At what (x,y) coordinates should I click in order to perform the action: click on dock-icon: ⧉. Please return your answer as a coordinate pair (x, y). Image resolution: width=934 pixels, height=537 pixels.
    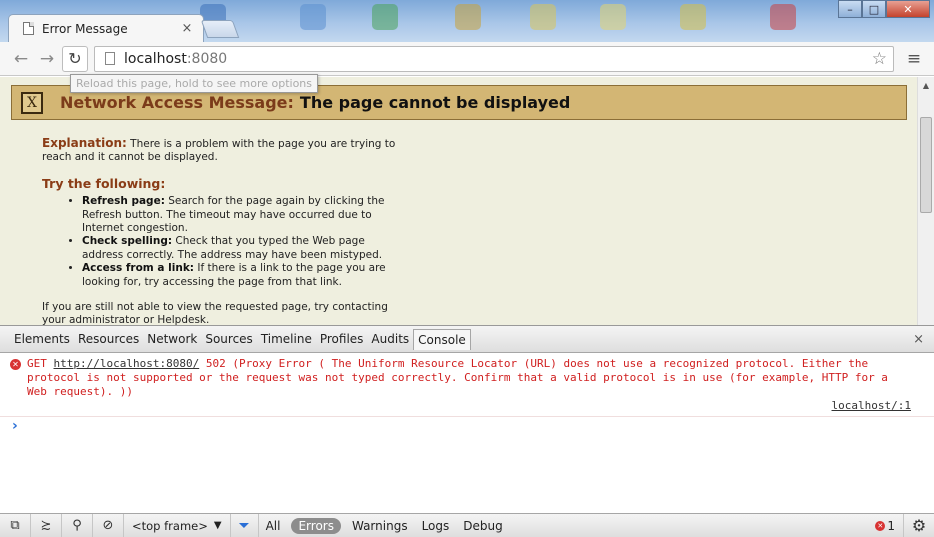
    Looking at the image, I should click on (15, 525).